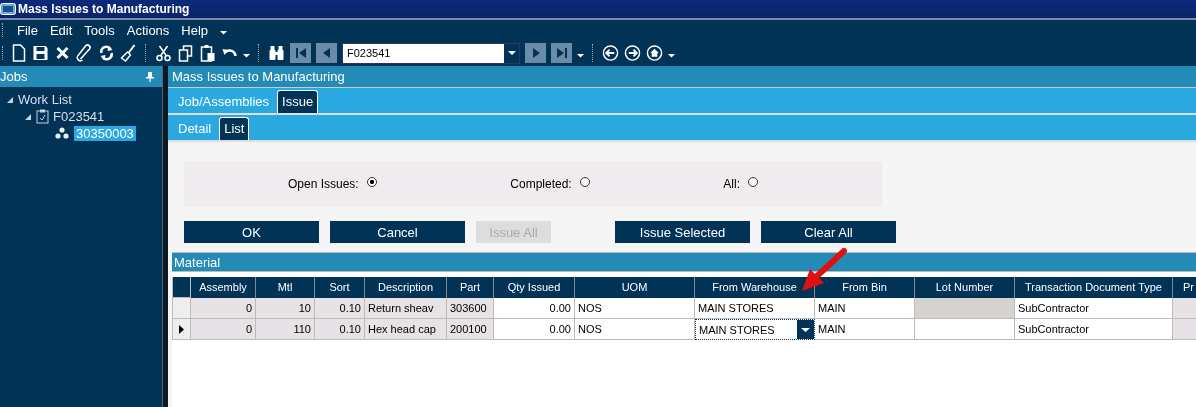 This screenshot has height=407, width=1196. What do you see at coordinates (79, 116) in the screenshot?
I see `tree-item: F023541` at bounding box center [79, 116].